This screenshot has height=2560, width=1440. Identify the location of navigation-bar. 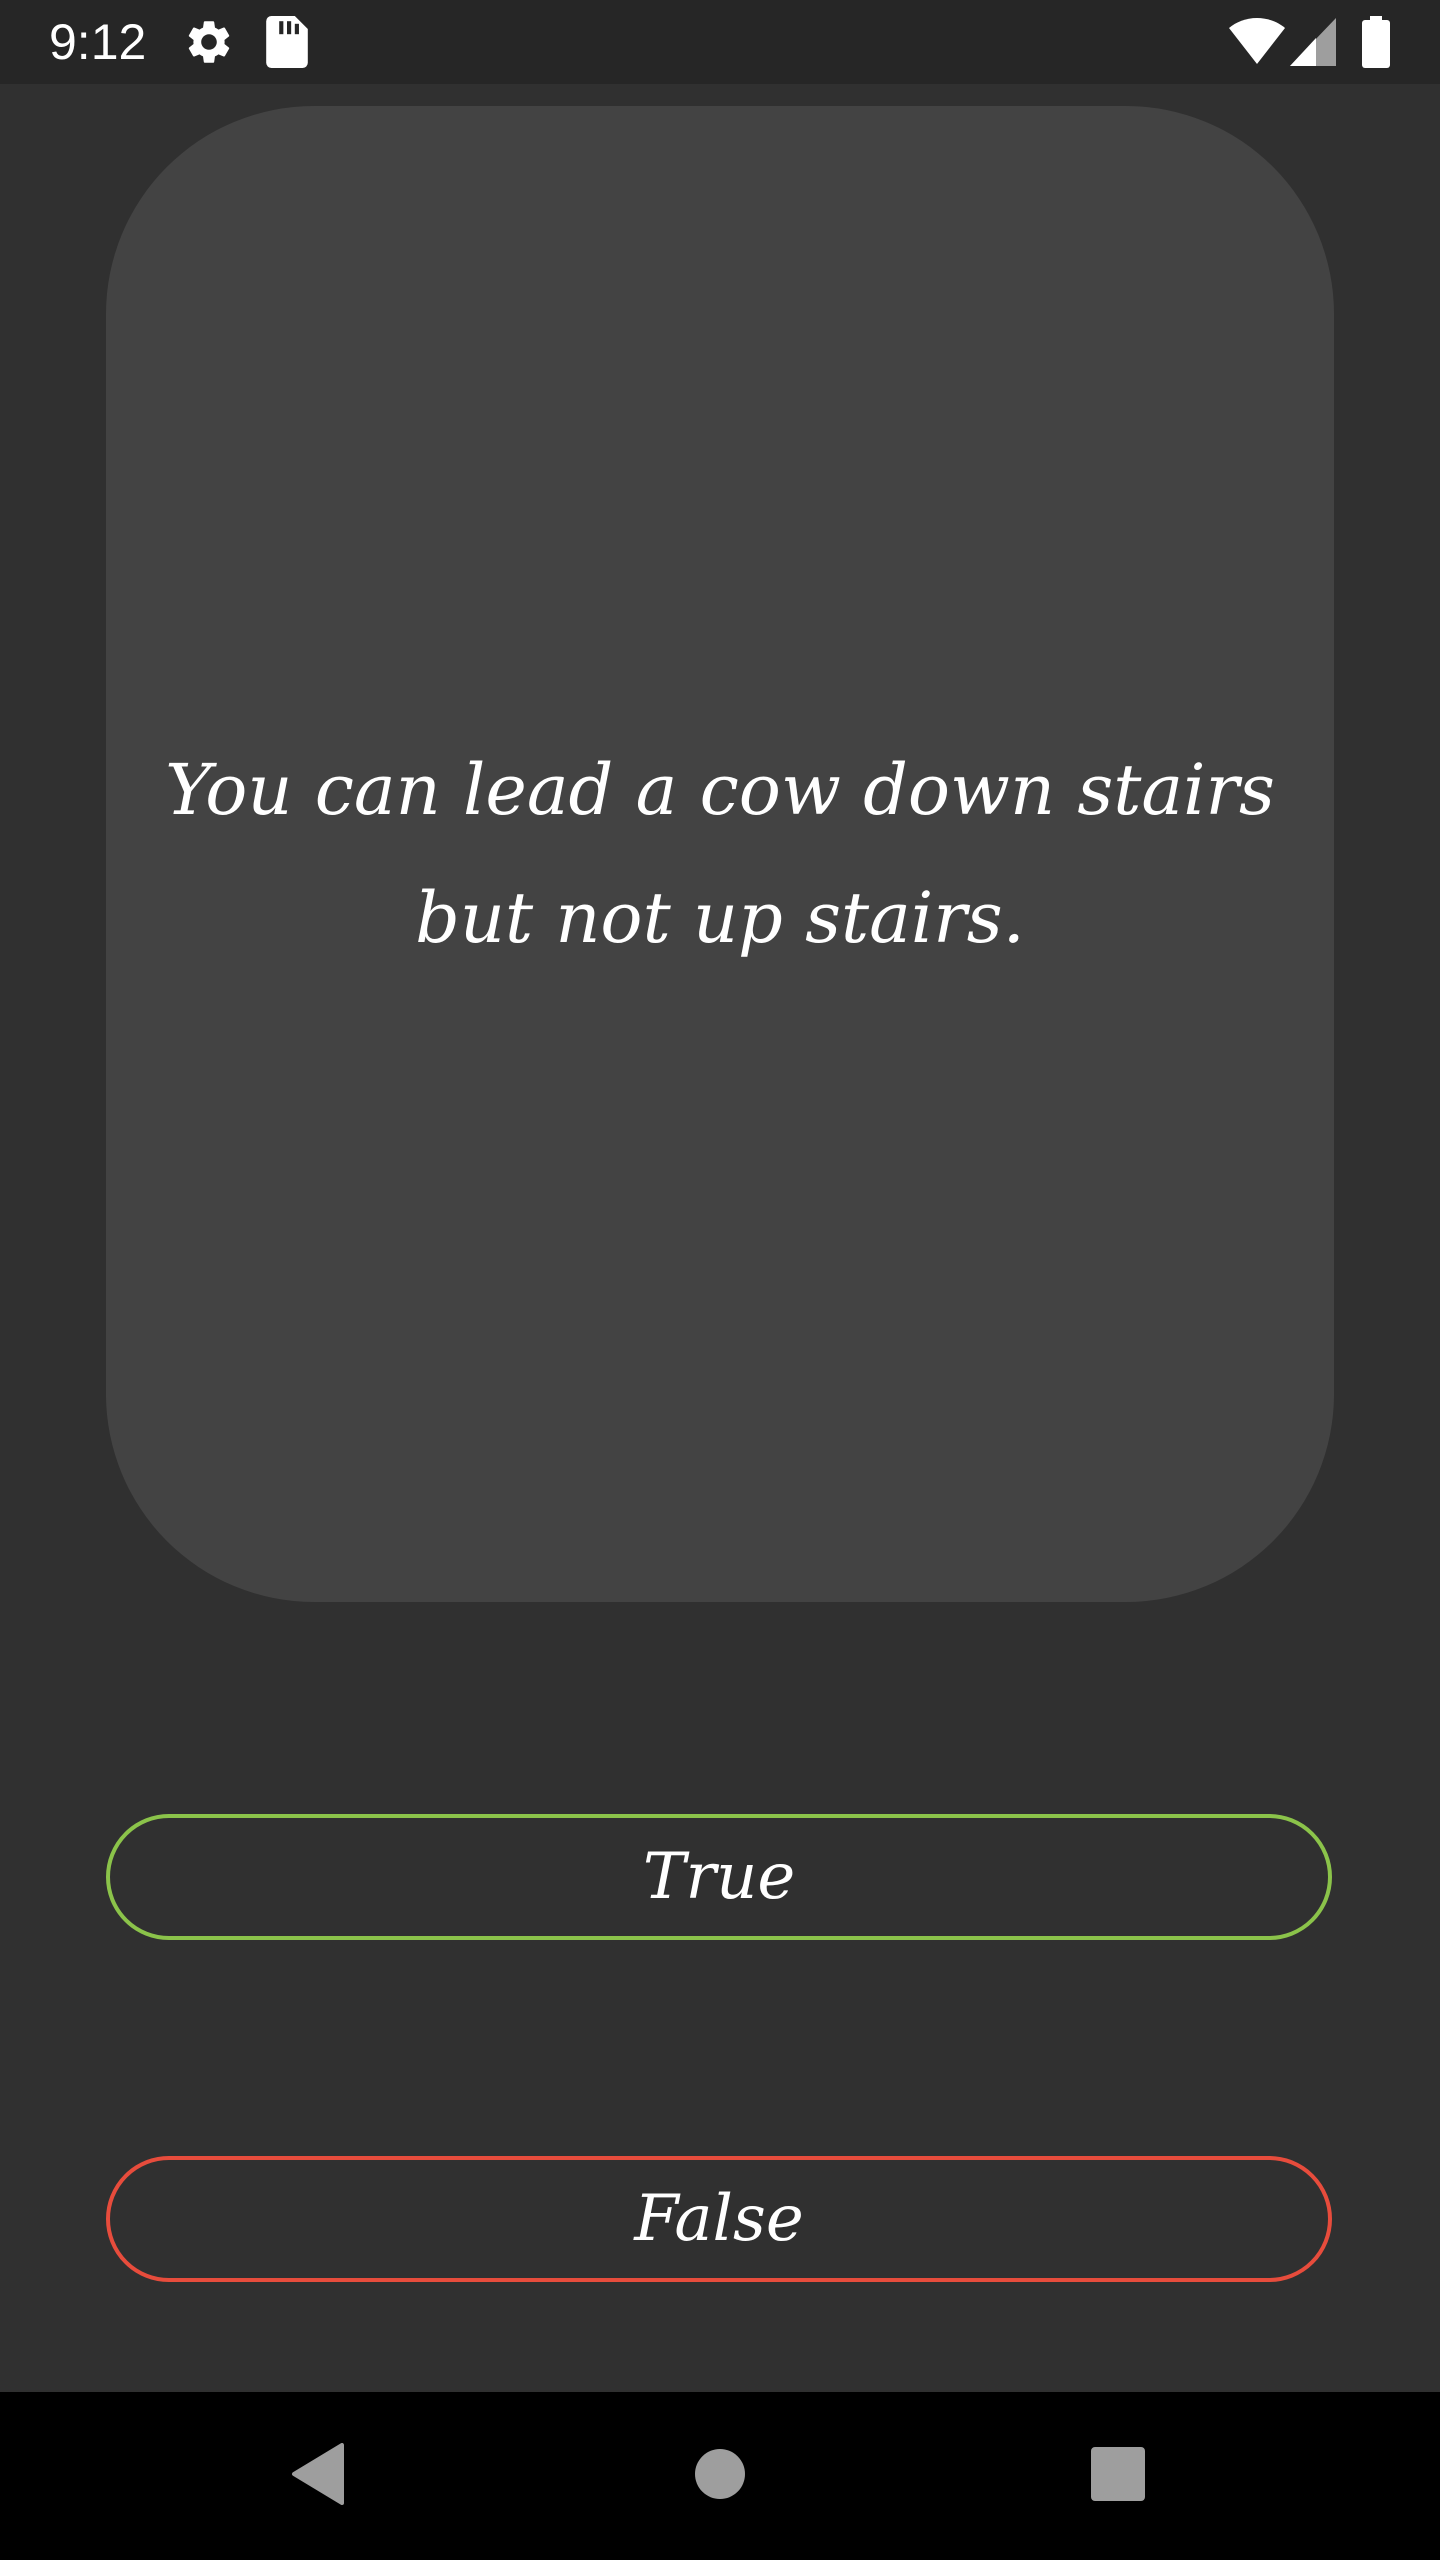
(720, 2476).